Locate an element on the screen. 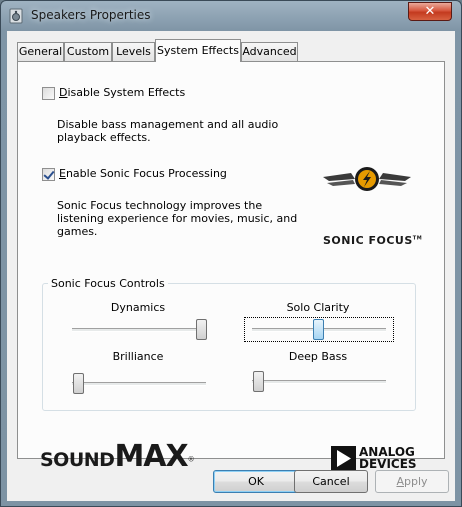 Image resolution: width=462 pixels, height=507 pixels. deep-bass-slider-track is located at coordinates (319, 382).